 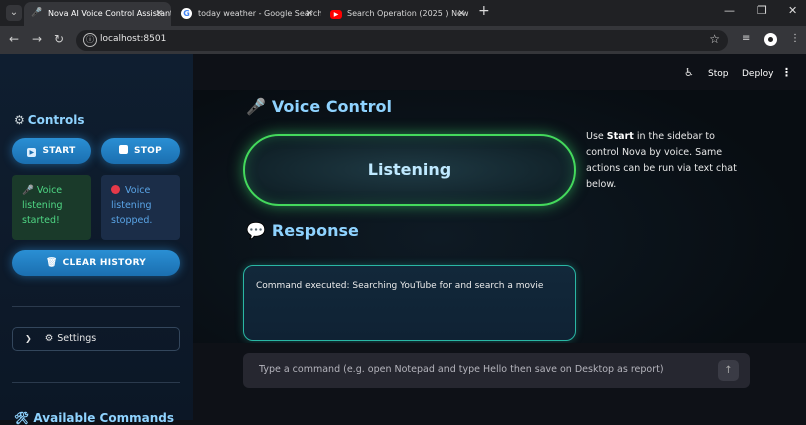 I want to click on new-tab-icon: +, so click(x=484, y=11).